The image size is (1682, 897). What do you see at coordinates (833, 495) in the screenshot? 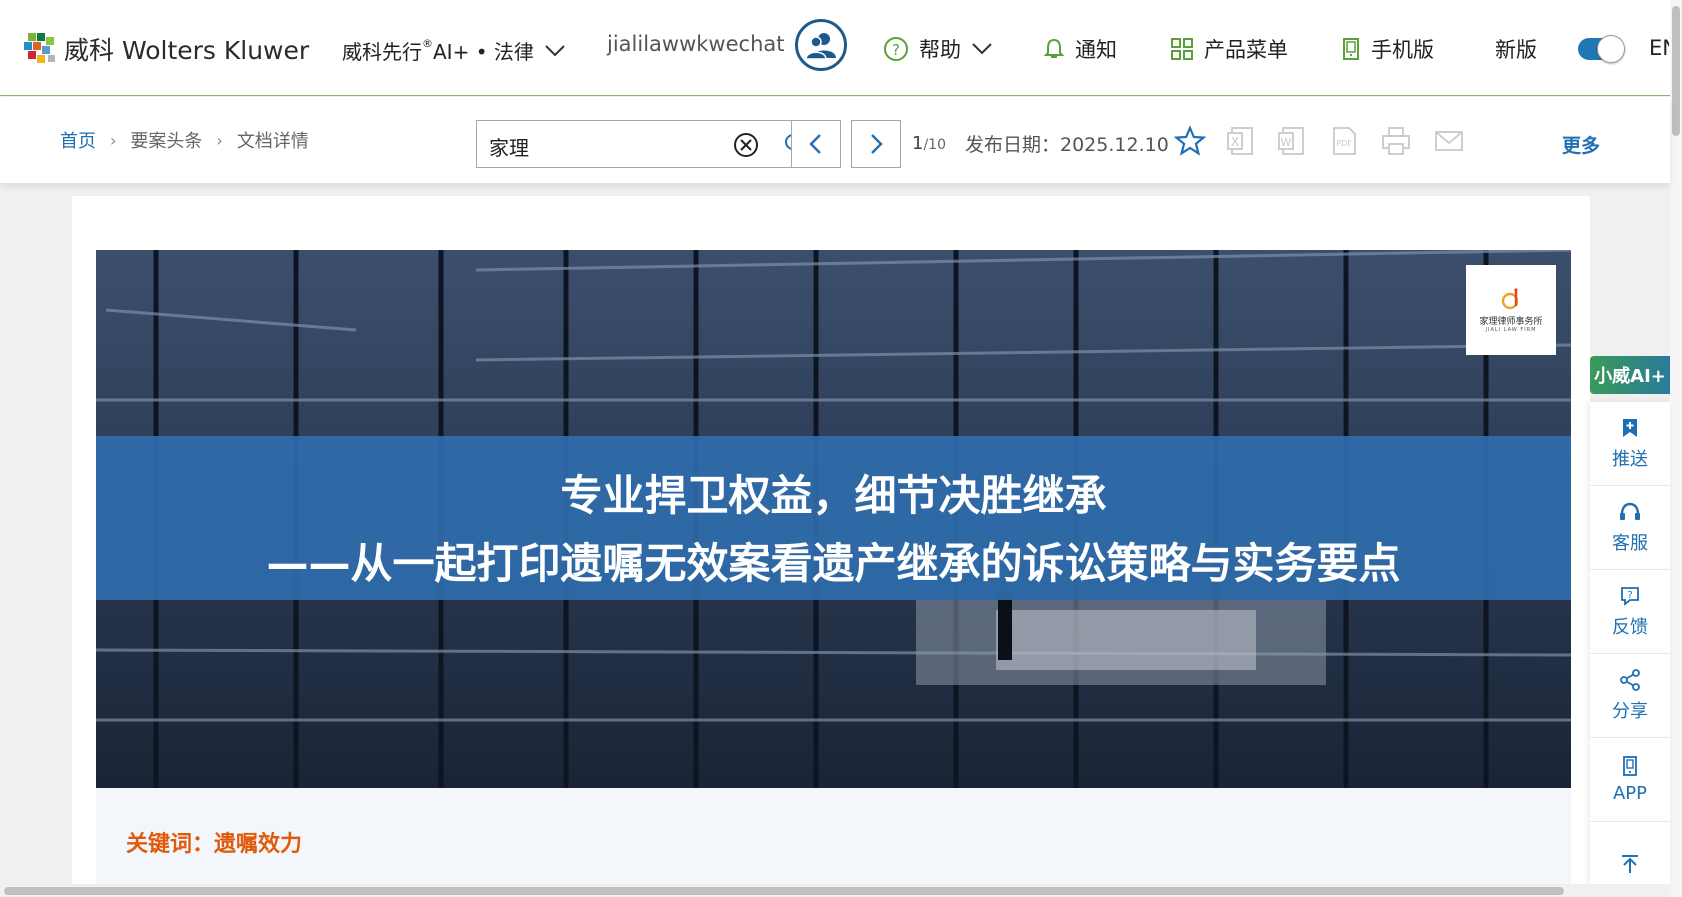
I see `article-title: 专业捍卫权益，细节决胜继承` at bounding box center [833, 495].